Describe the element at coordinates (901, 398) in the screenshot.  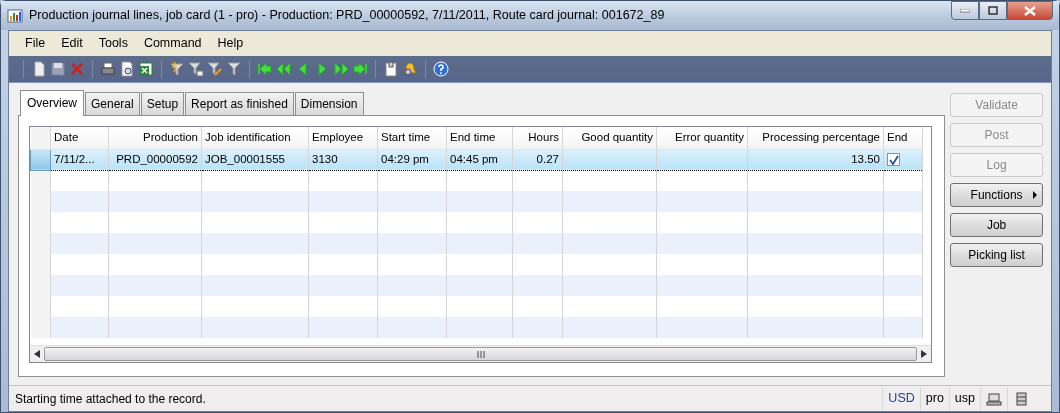
I see `status-field: USD` at that location.